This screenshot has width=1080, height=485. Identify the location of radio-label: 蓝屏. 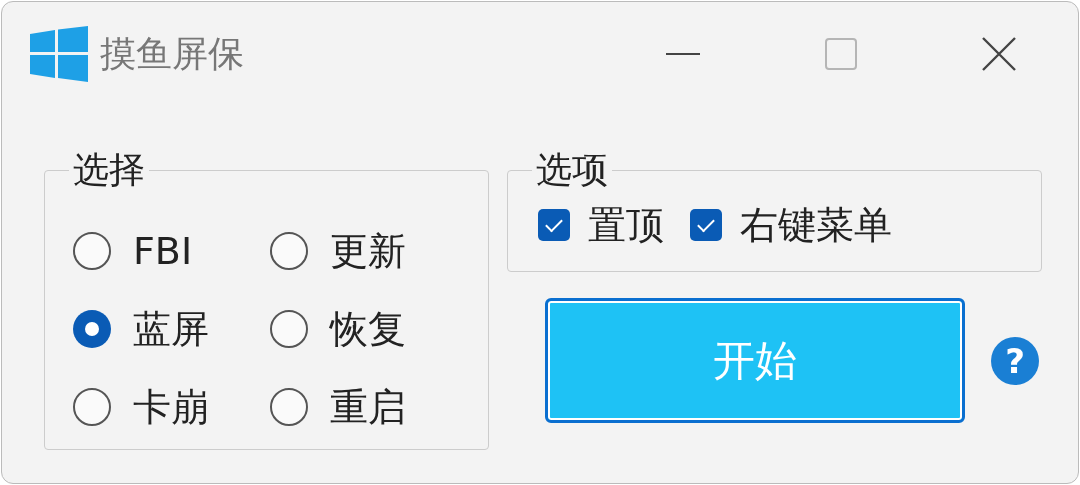
(171, 329).